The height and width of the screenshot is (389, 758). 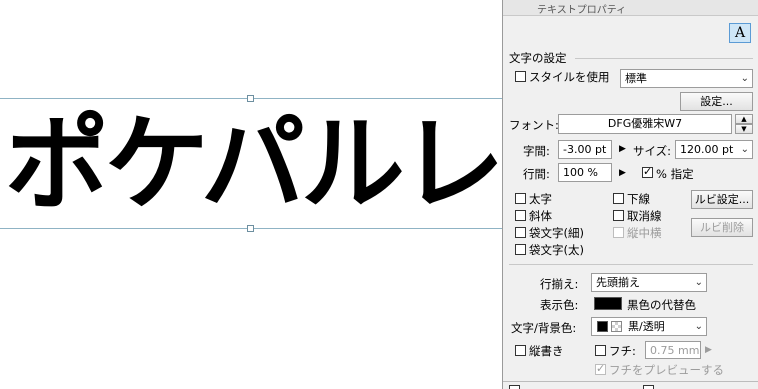 I want to click on percent-spec-checkbox, so click(x=647, y=171).